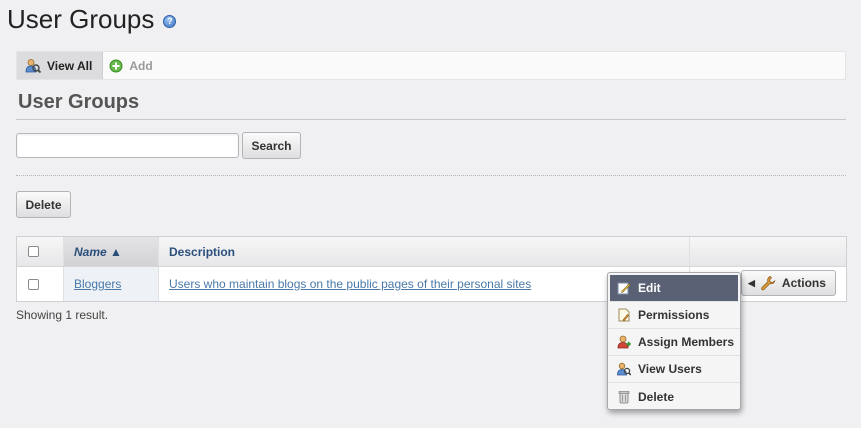  Describe the element at coordinates (624, 288) in the screenshot. I see `edit-icon` at that location.